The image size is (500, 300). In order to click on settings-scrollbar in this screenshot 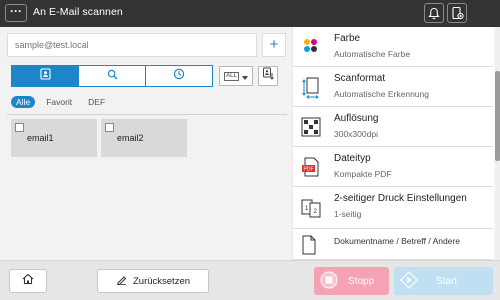, I will do `click(497, 143)`.